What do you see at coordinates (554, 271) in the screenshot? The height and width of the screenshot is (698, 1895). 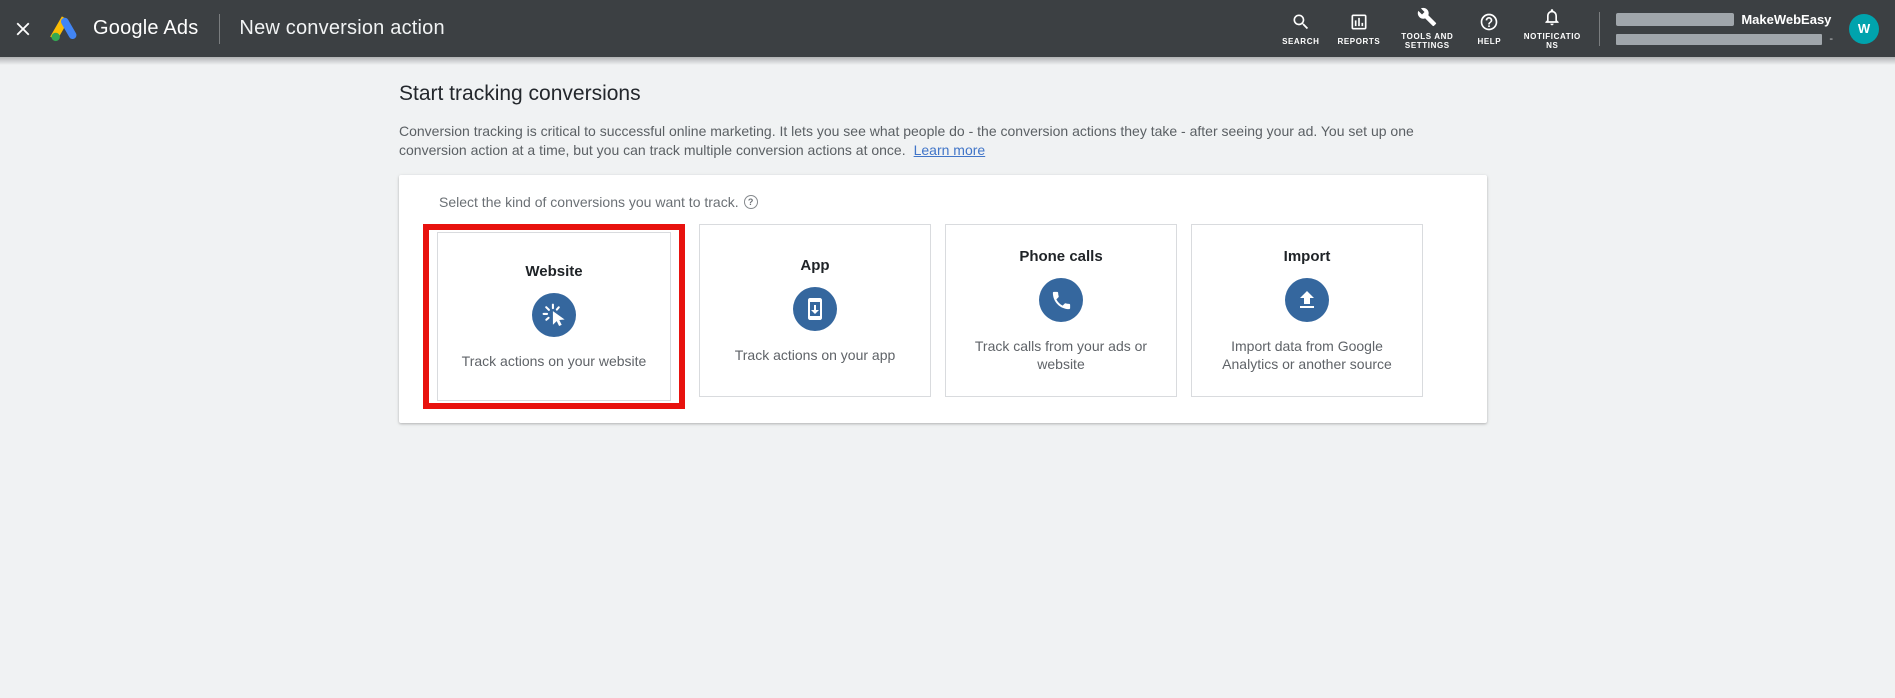 I see `card-title: Website` at bounding box center [554, 271].